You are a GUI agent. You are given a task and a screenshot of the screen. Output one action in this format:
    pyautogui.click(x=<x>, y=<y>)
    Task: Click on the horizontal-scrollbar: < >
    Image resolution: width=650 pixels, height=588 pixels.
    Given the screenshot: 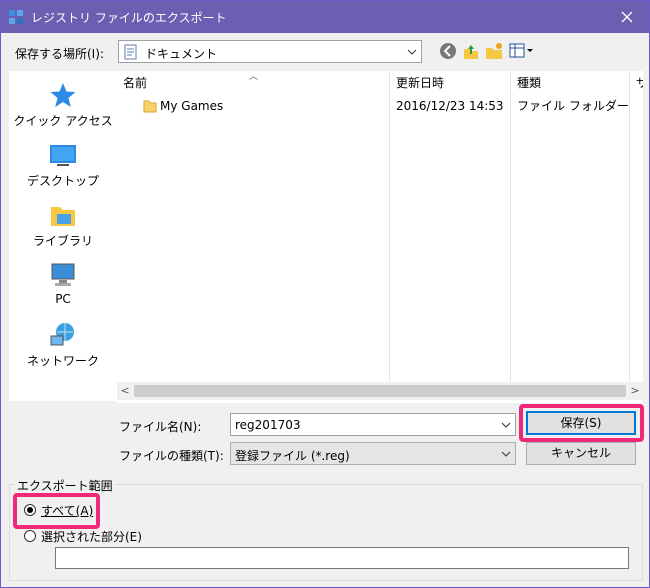 What is the action you would take?
    pyautogui.click(x=380, y=391)
    